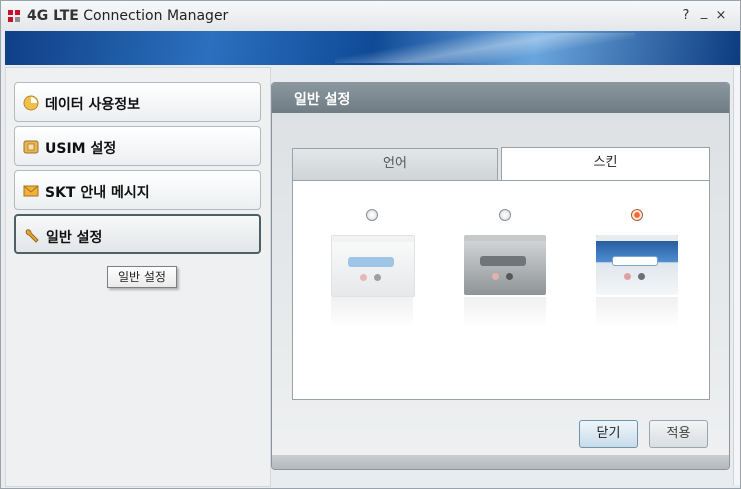 The image size is (741, 489). What do you see at coordinates (93, 105) in the screenshot?
I see `sidebar-item-label: 데이터 사용정보` at bounding box center [93, 105].